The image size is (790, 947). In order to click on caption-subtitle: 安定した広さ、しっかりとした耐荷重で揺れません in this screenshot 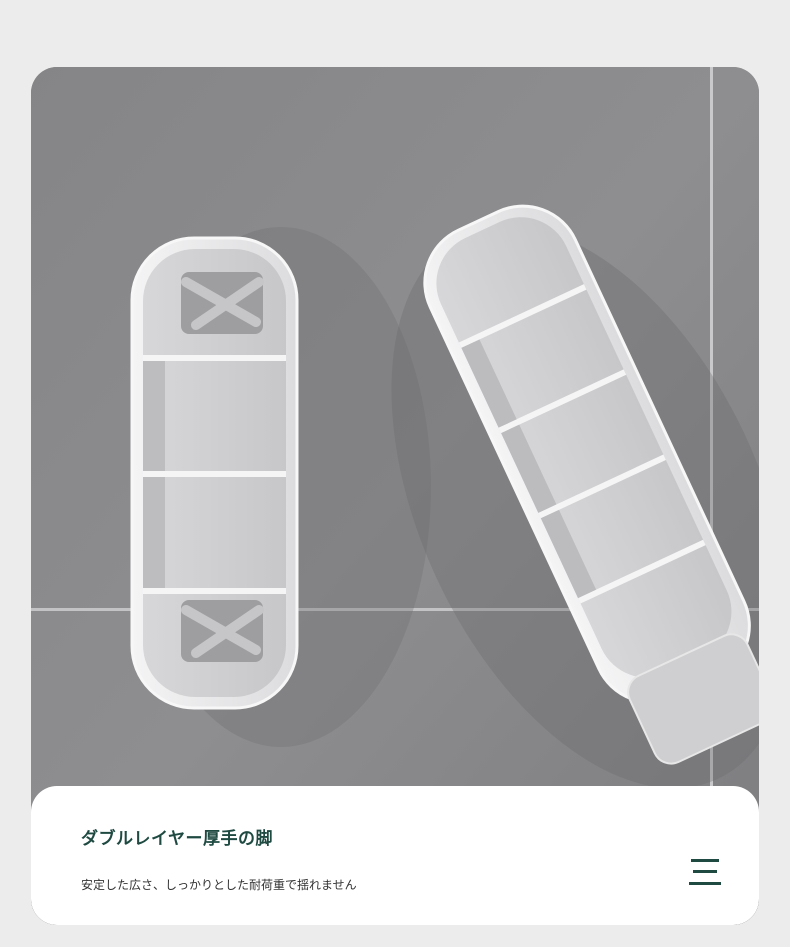, I will do `click(219, 885)`.